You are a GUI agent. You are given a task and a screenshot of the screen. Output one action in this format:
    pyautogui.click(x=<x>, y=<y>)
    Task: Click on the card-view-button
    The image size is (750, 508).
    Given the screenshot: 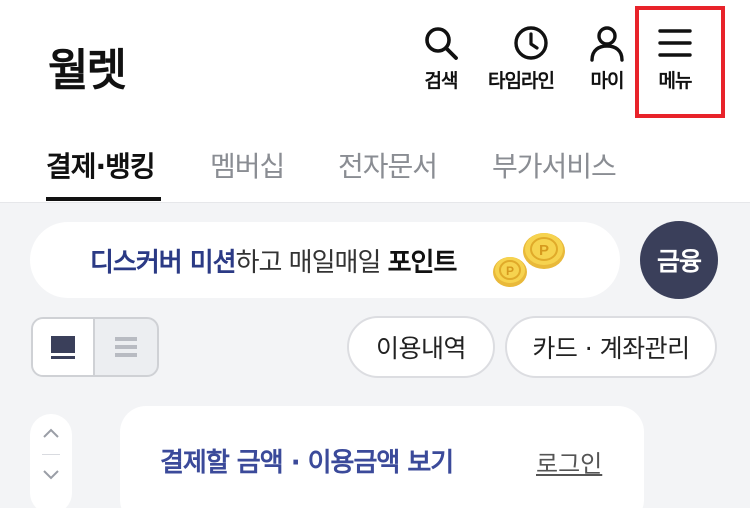 What is the action you would take?
    pyautogui.click(x=64, y=347)
    